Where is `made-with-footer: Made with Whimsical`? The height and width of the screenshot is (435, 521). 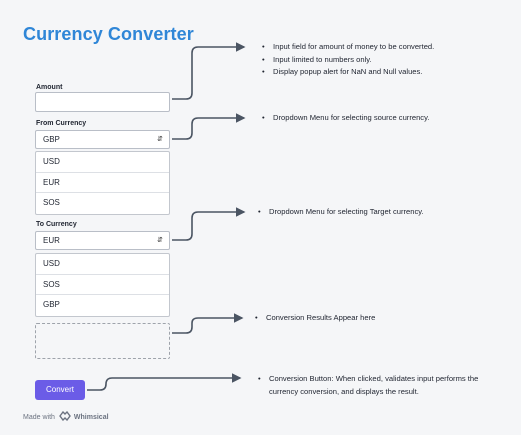
made-with-footer: Made with Whimsical is located at coordinates (66, 416).